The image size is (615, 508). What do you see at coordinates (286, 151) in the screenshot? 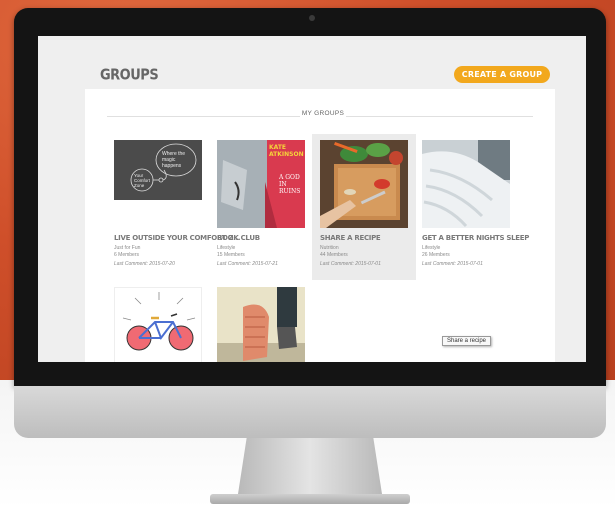
I see `book-title-author: KATE ATKINSON` at bounding box center [286, 151].